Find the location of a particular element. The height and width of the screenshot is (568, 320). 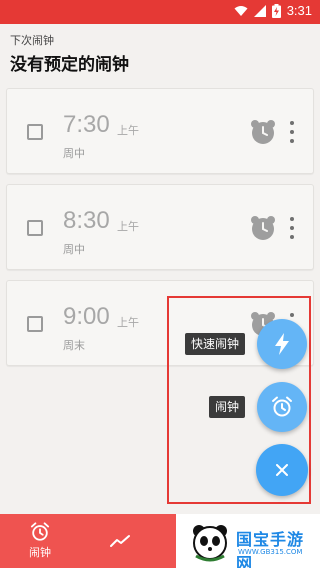

tab-alarm: 闹钟 is located at coordinates (40, 541).